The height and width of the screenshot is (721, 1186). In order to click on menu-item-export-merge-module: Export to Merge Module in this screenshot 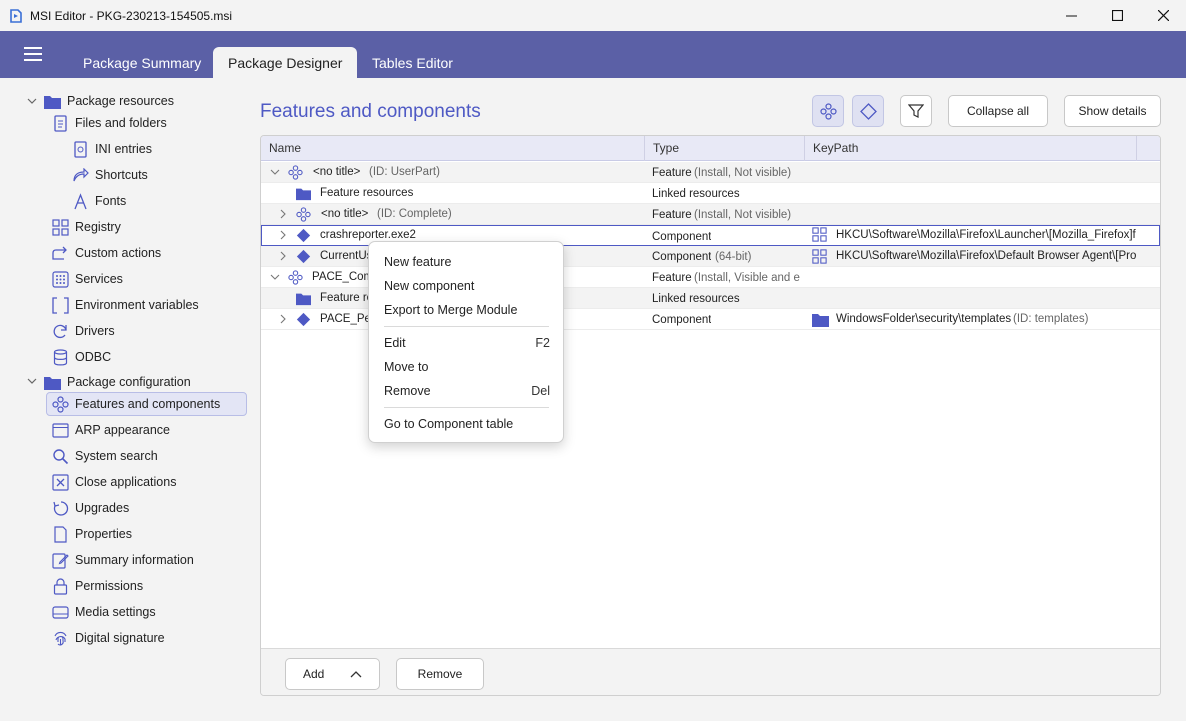, I will do `click(467, 310)`.